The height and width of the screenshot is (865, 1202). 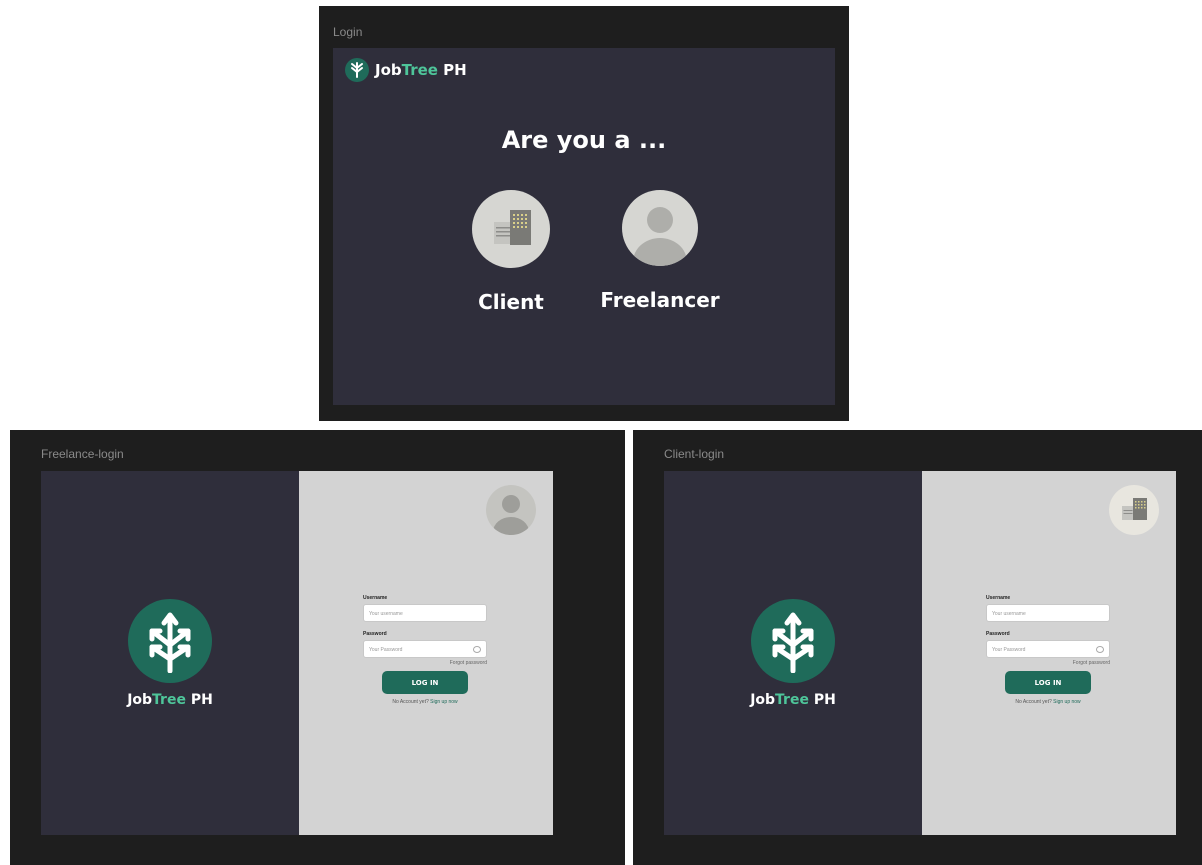 I want to click on role-label-client: Client, so click(x=511, y=302).